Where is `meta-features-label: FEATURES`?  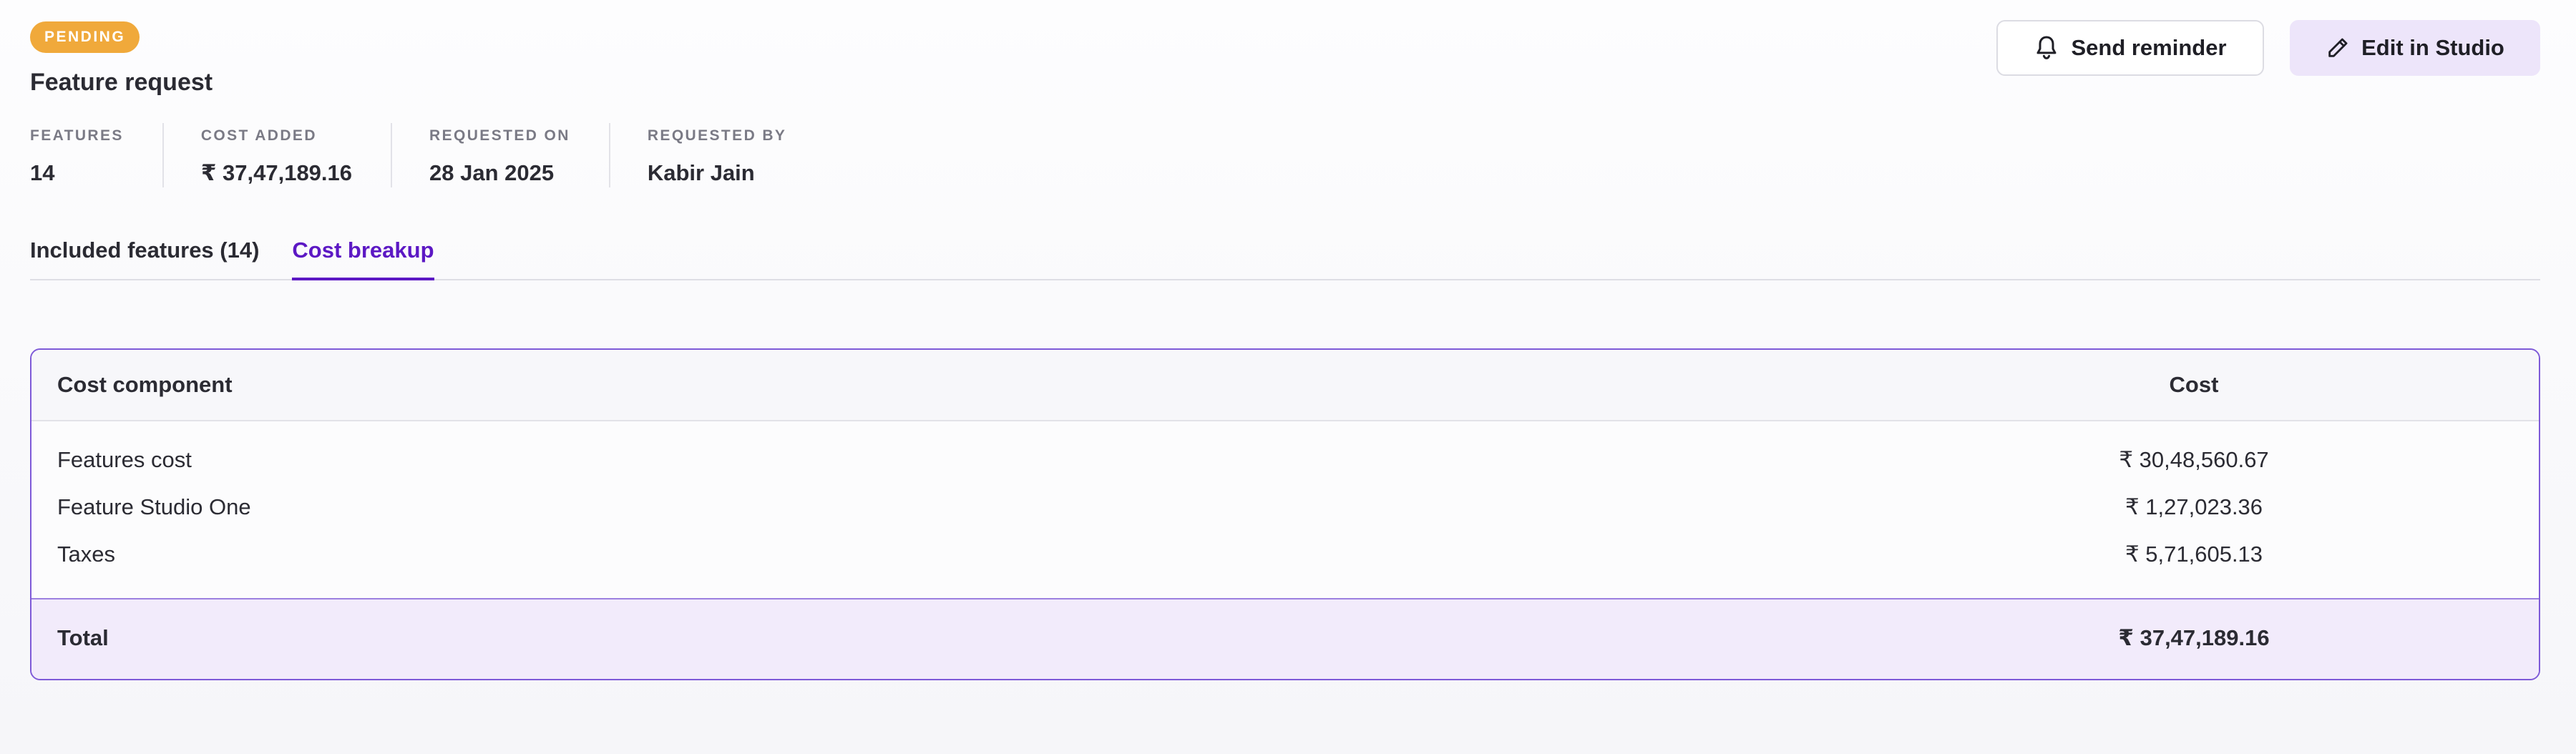 meta-features-label: FEATURES is located at coordinates (77, 135).